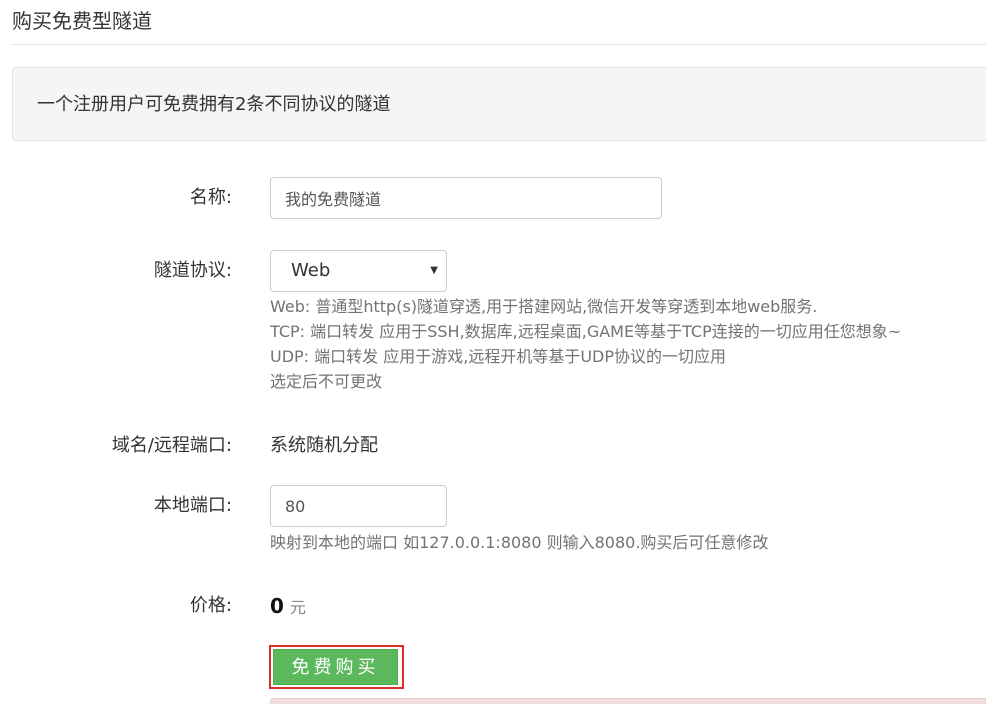 Image resolution: width=986 pixels, height=704 pixels. What do you see at coordinates (358, 506) in the screenshot?
I see `local-port-input` at bounding box center [358, 506].